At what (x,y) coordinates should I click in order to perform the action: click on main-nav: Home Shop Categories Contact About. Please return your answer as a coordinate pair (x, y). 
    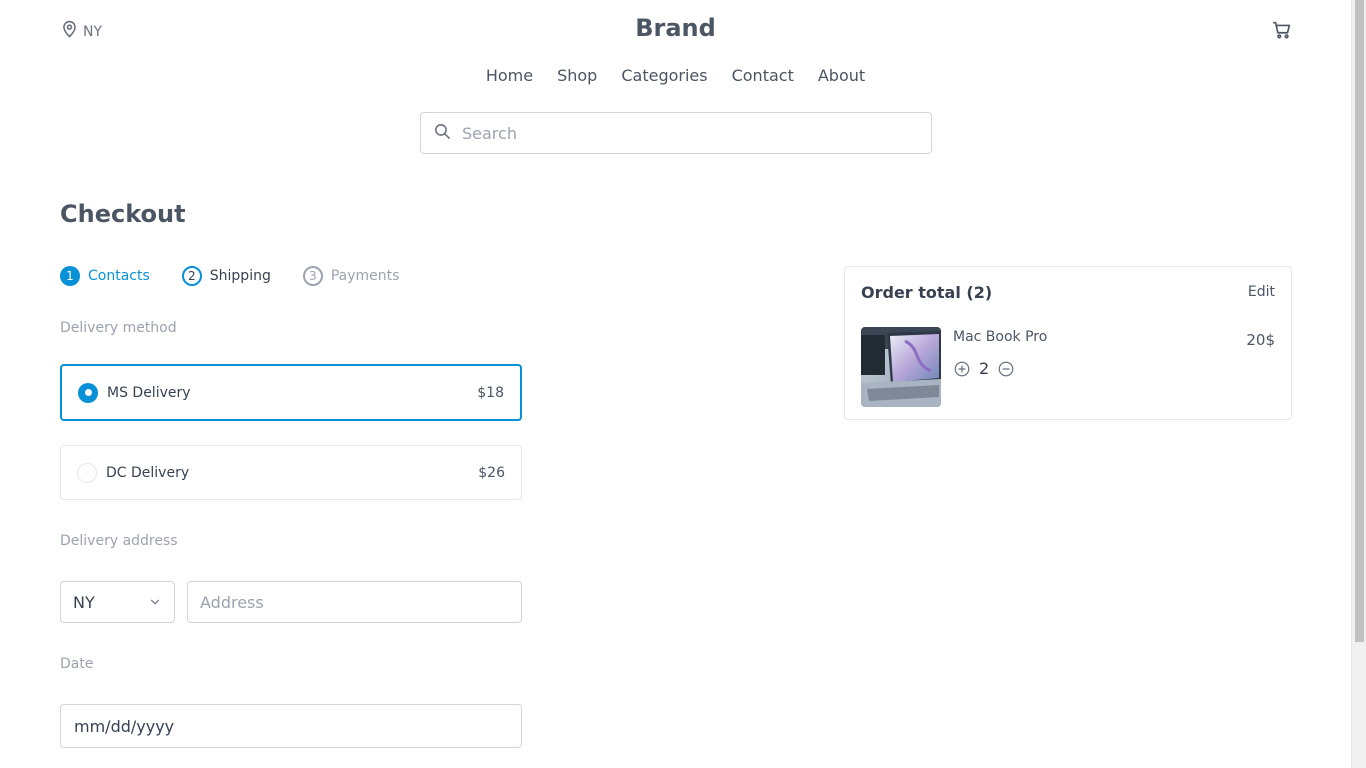
    Looking at the image, I should click on (675, 75).